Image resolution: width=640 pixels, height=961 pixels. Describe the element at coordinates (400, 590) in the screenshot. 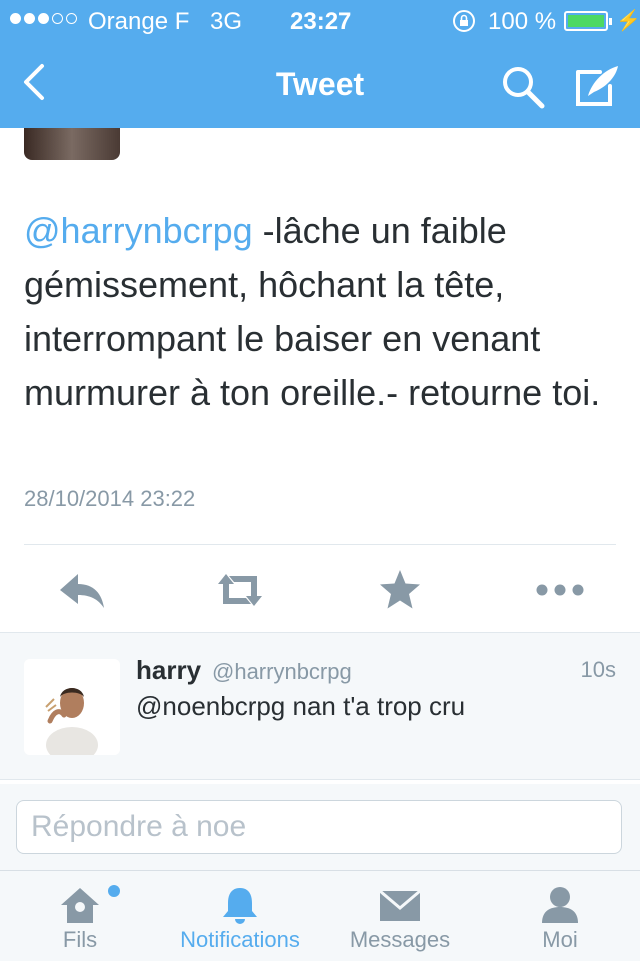

I see `favorite-icon` at that location.